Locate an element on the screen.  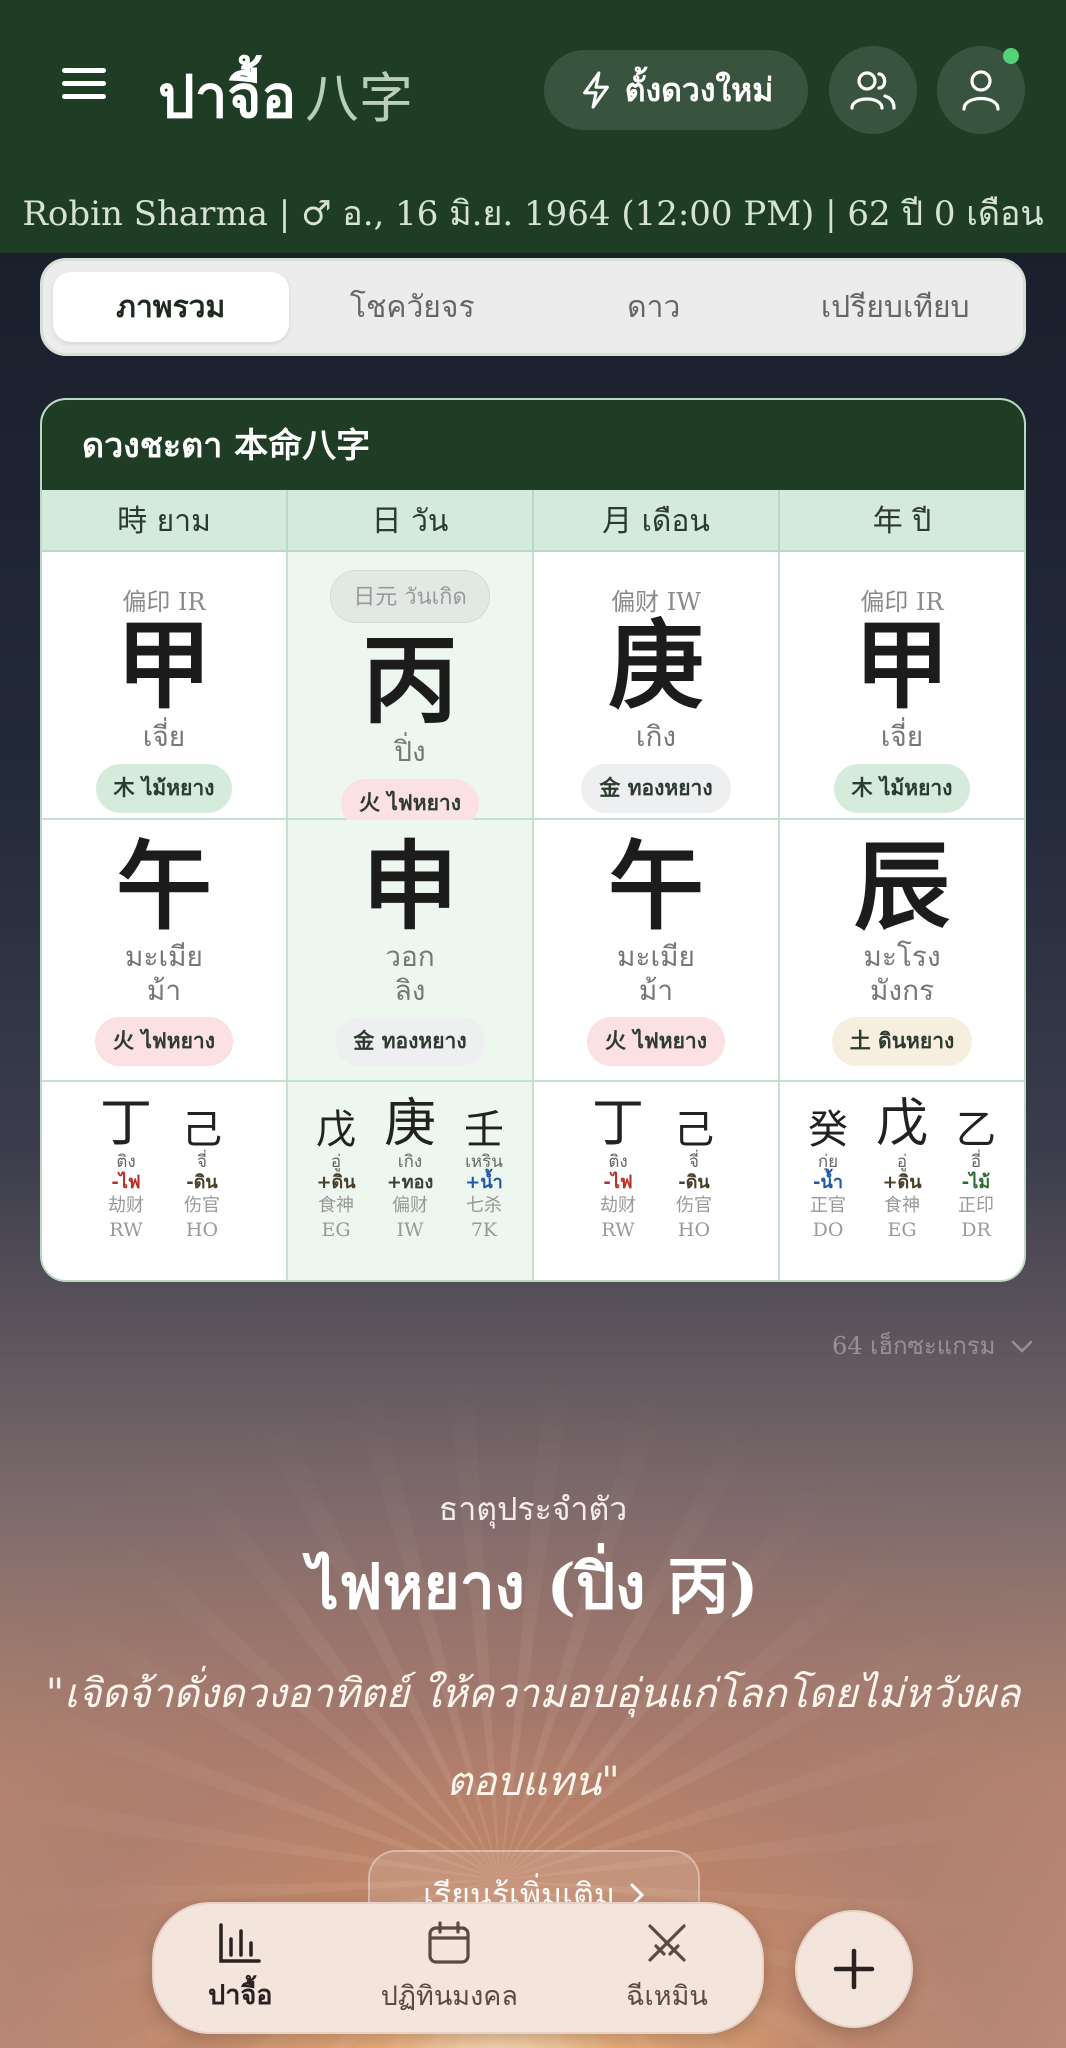
notification-dot is located at coordinates (1011, 56).